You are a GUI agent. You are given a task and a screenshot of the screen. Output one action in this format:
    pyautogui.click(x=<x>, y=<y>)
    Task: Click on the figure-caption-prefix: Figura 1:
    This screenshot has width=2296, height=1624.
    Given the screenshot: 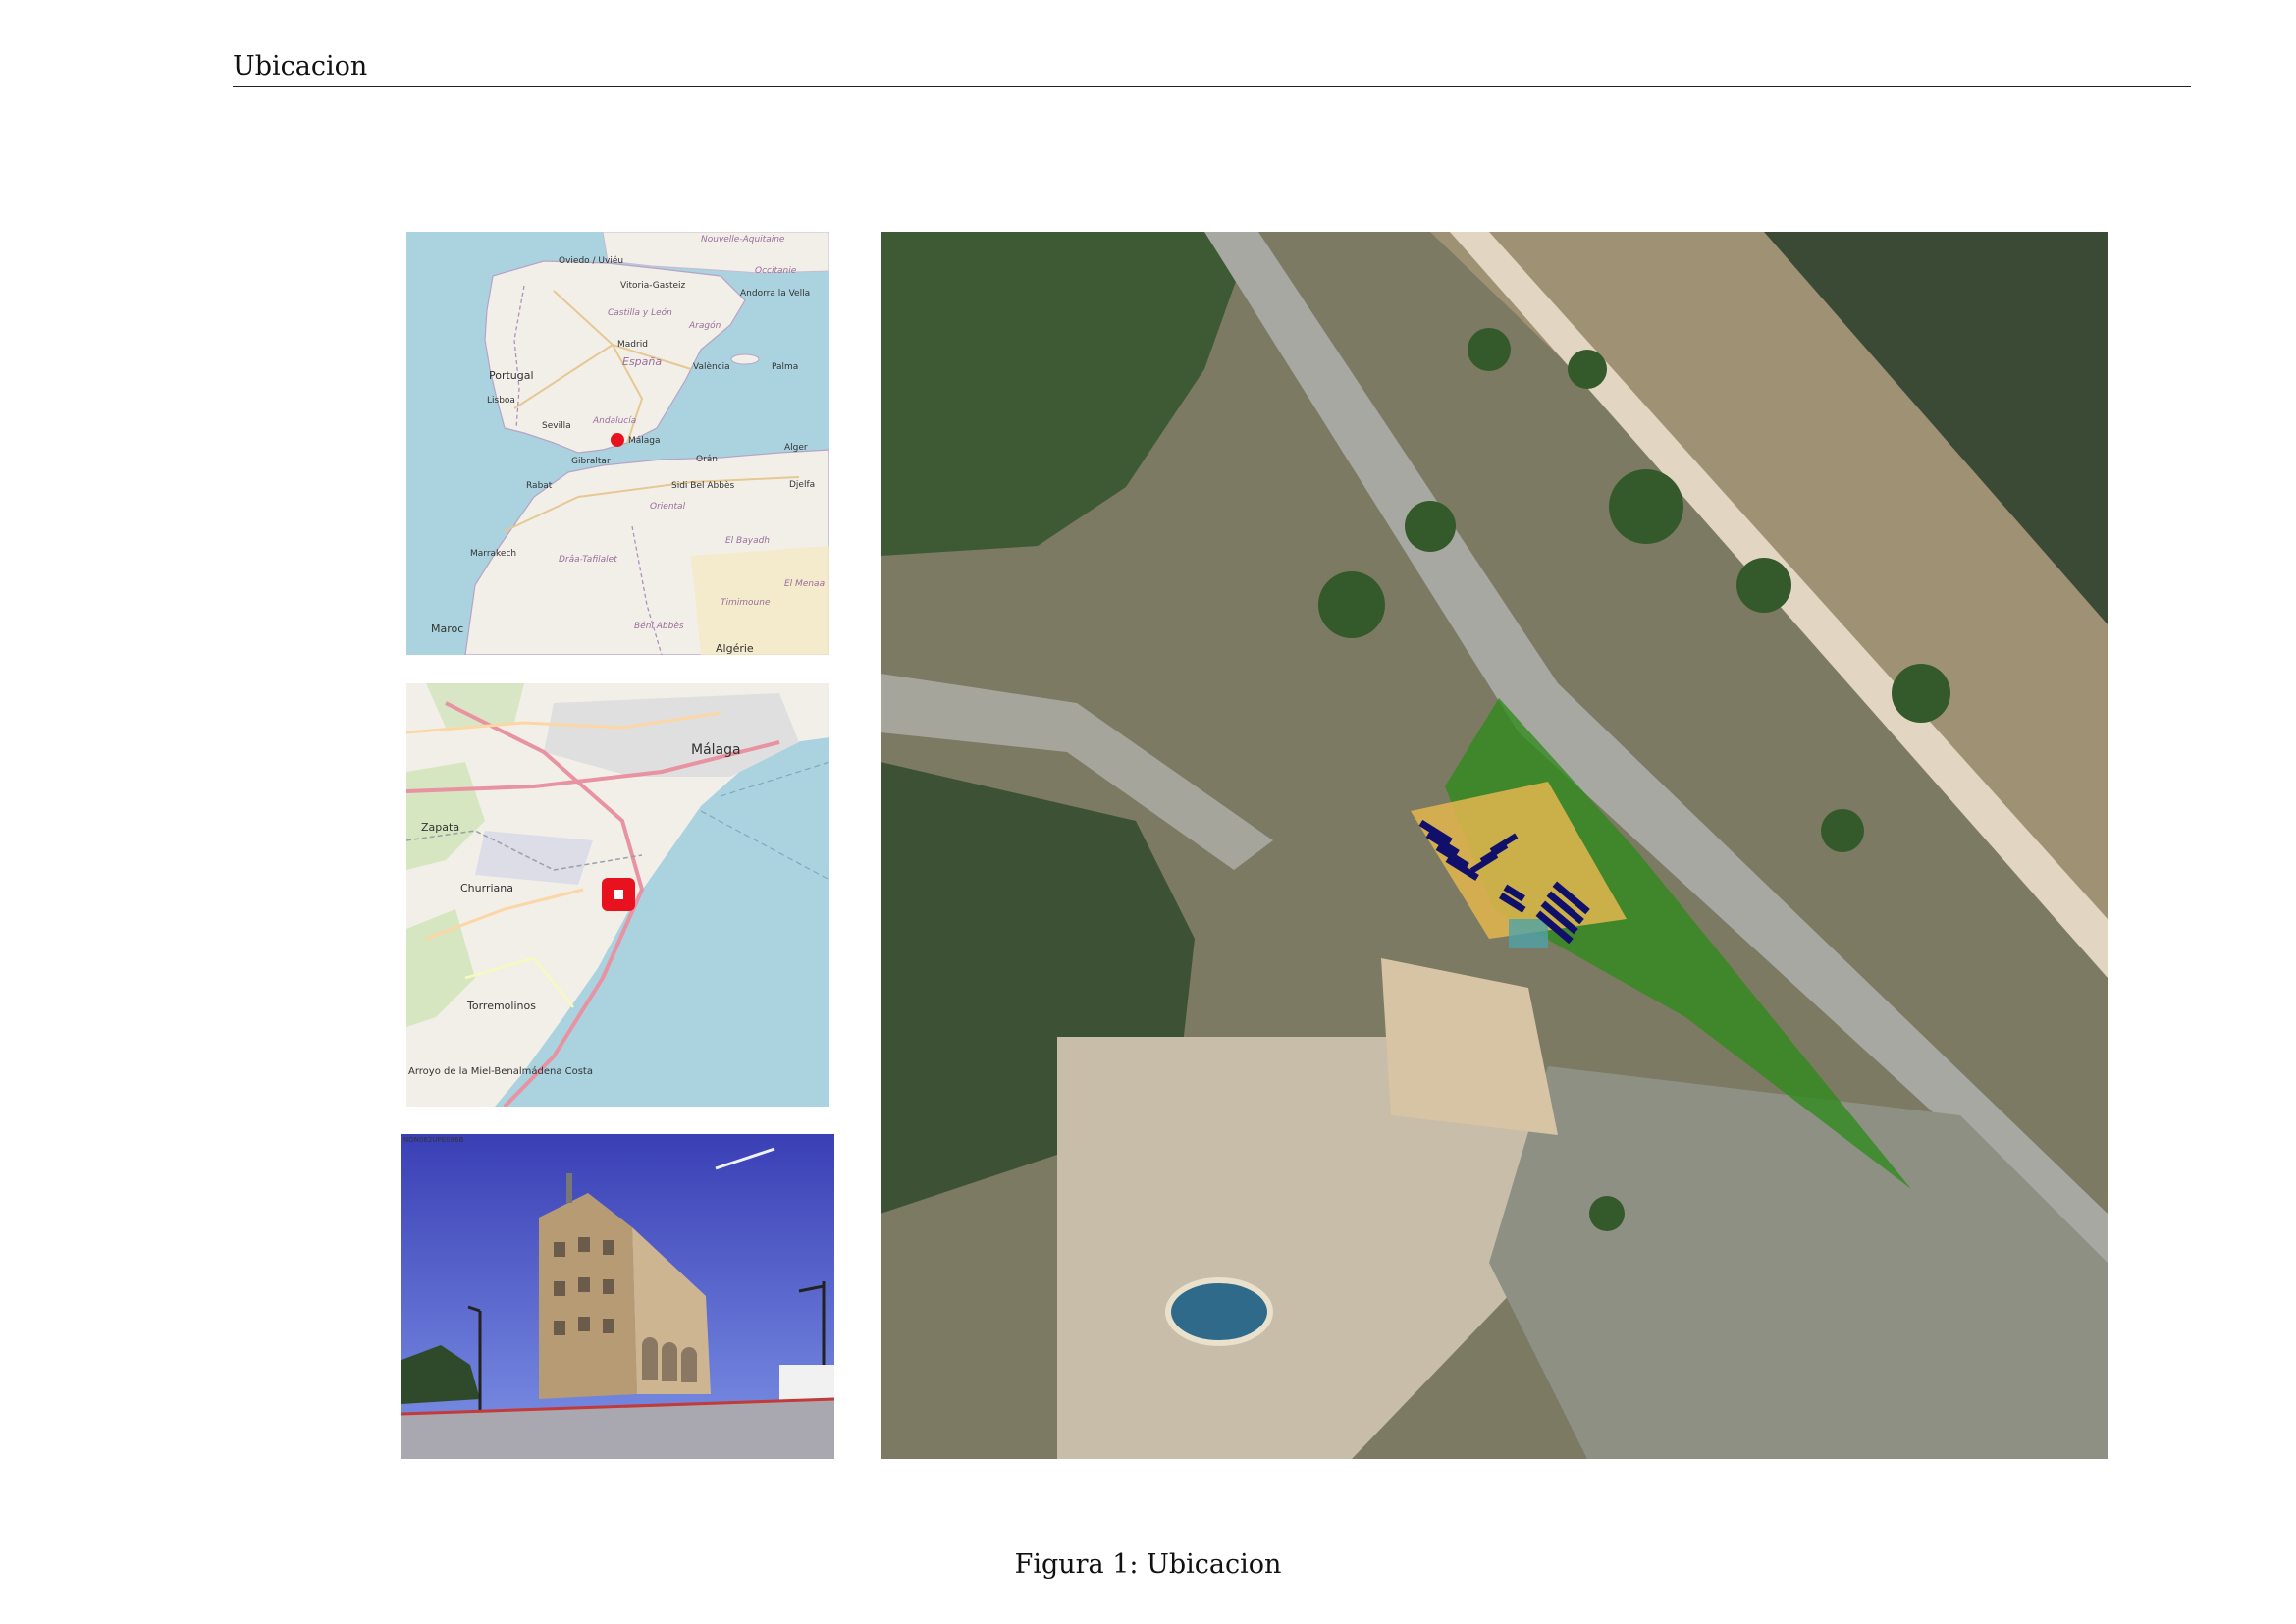 What is the action you would take?
    pyautogui.click(x=1076, y=1564)
    